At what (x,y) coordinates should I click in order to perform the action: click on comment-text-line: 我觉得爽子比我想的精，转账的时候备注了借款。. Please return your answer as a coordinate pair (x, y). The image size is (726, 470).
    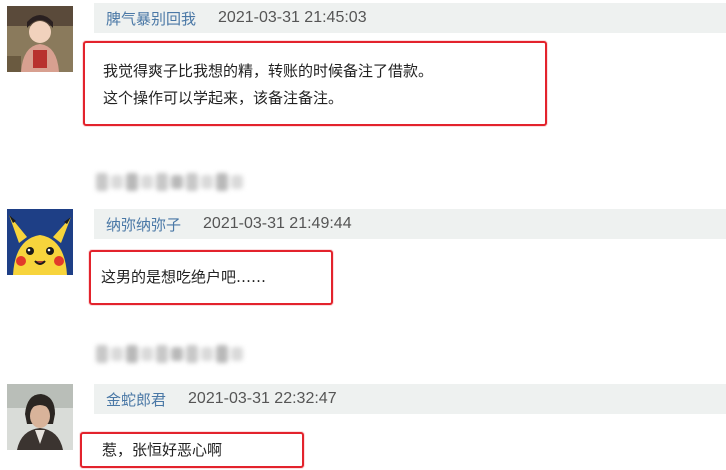
    Looking at the image, I should click on (268, 71).